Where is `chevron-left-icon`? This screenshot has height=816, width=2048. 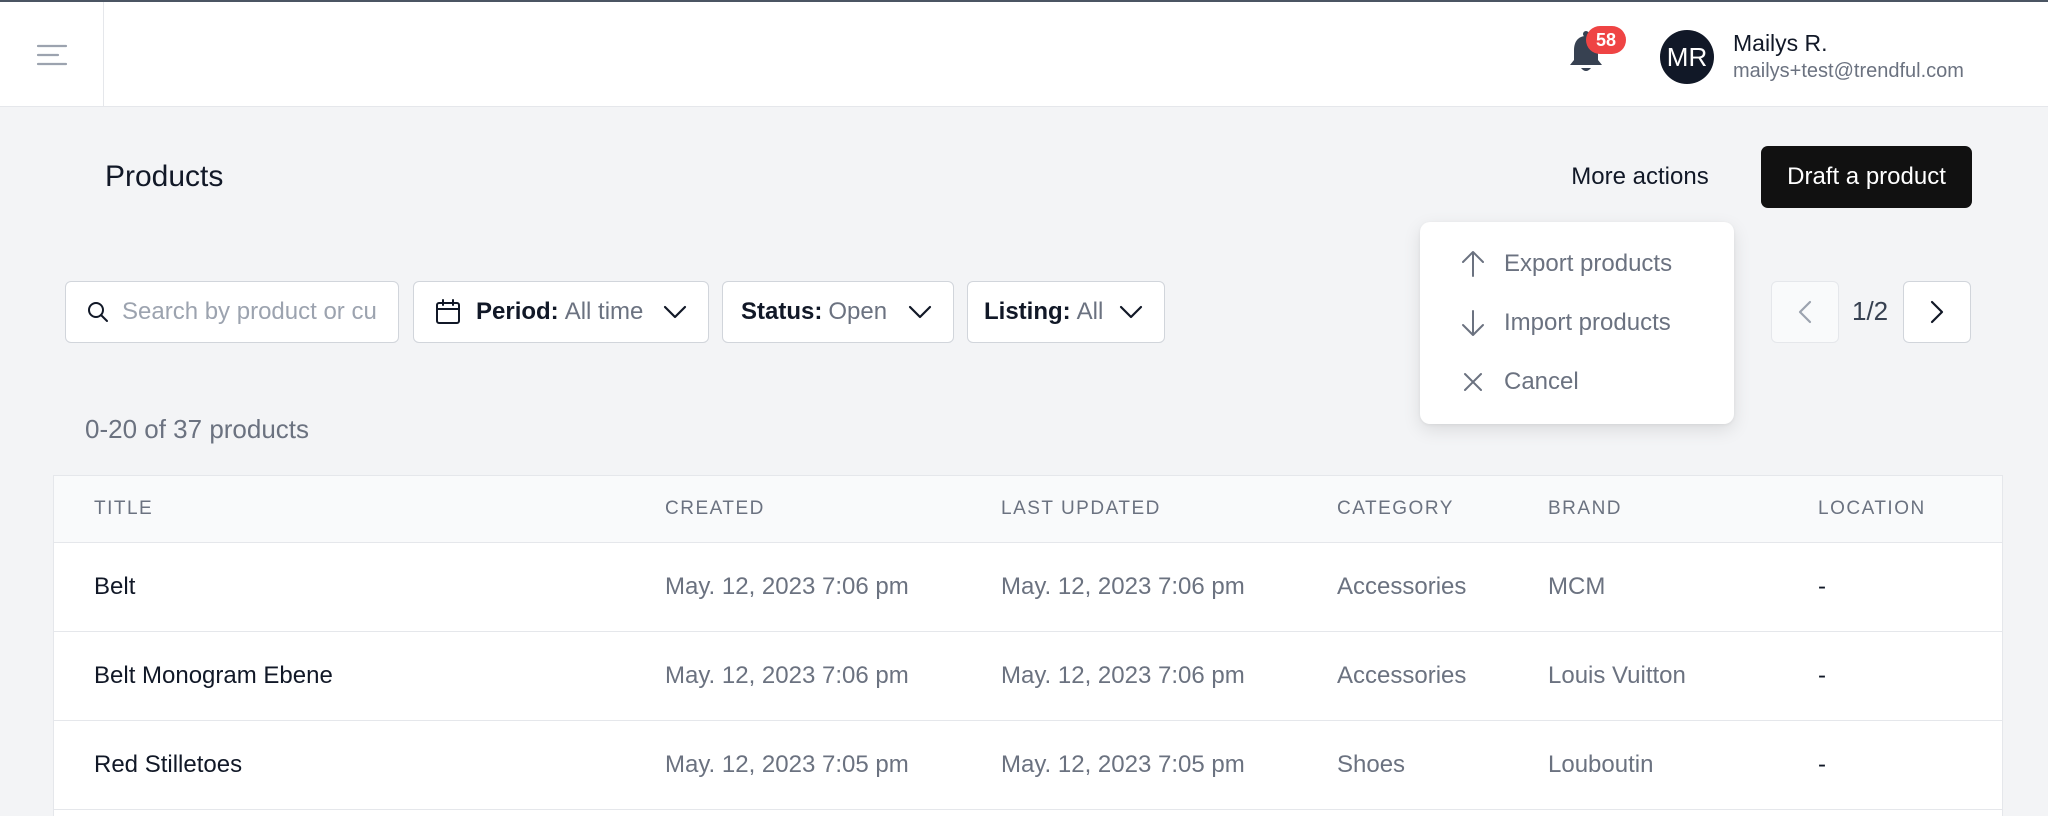
chevron-left-icon is located at coordinates (1805, 312).